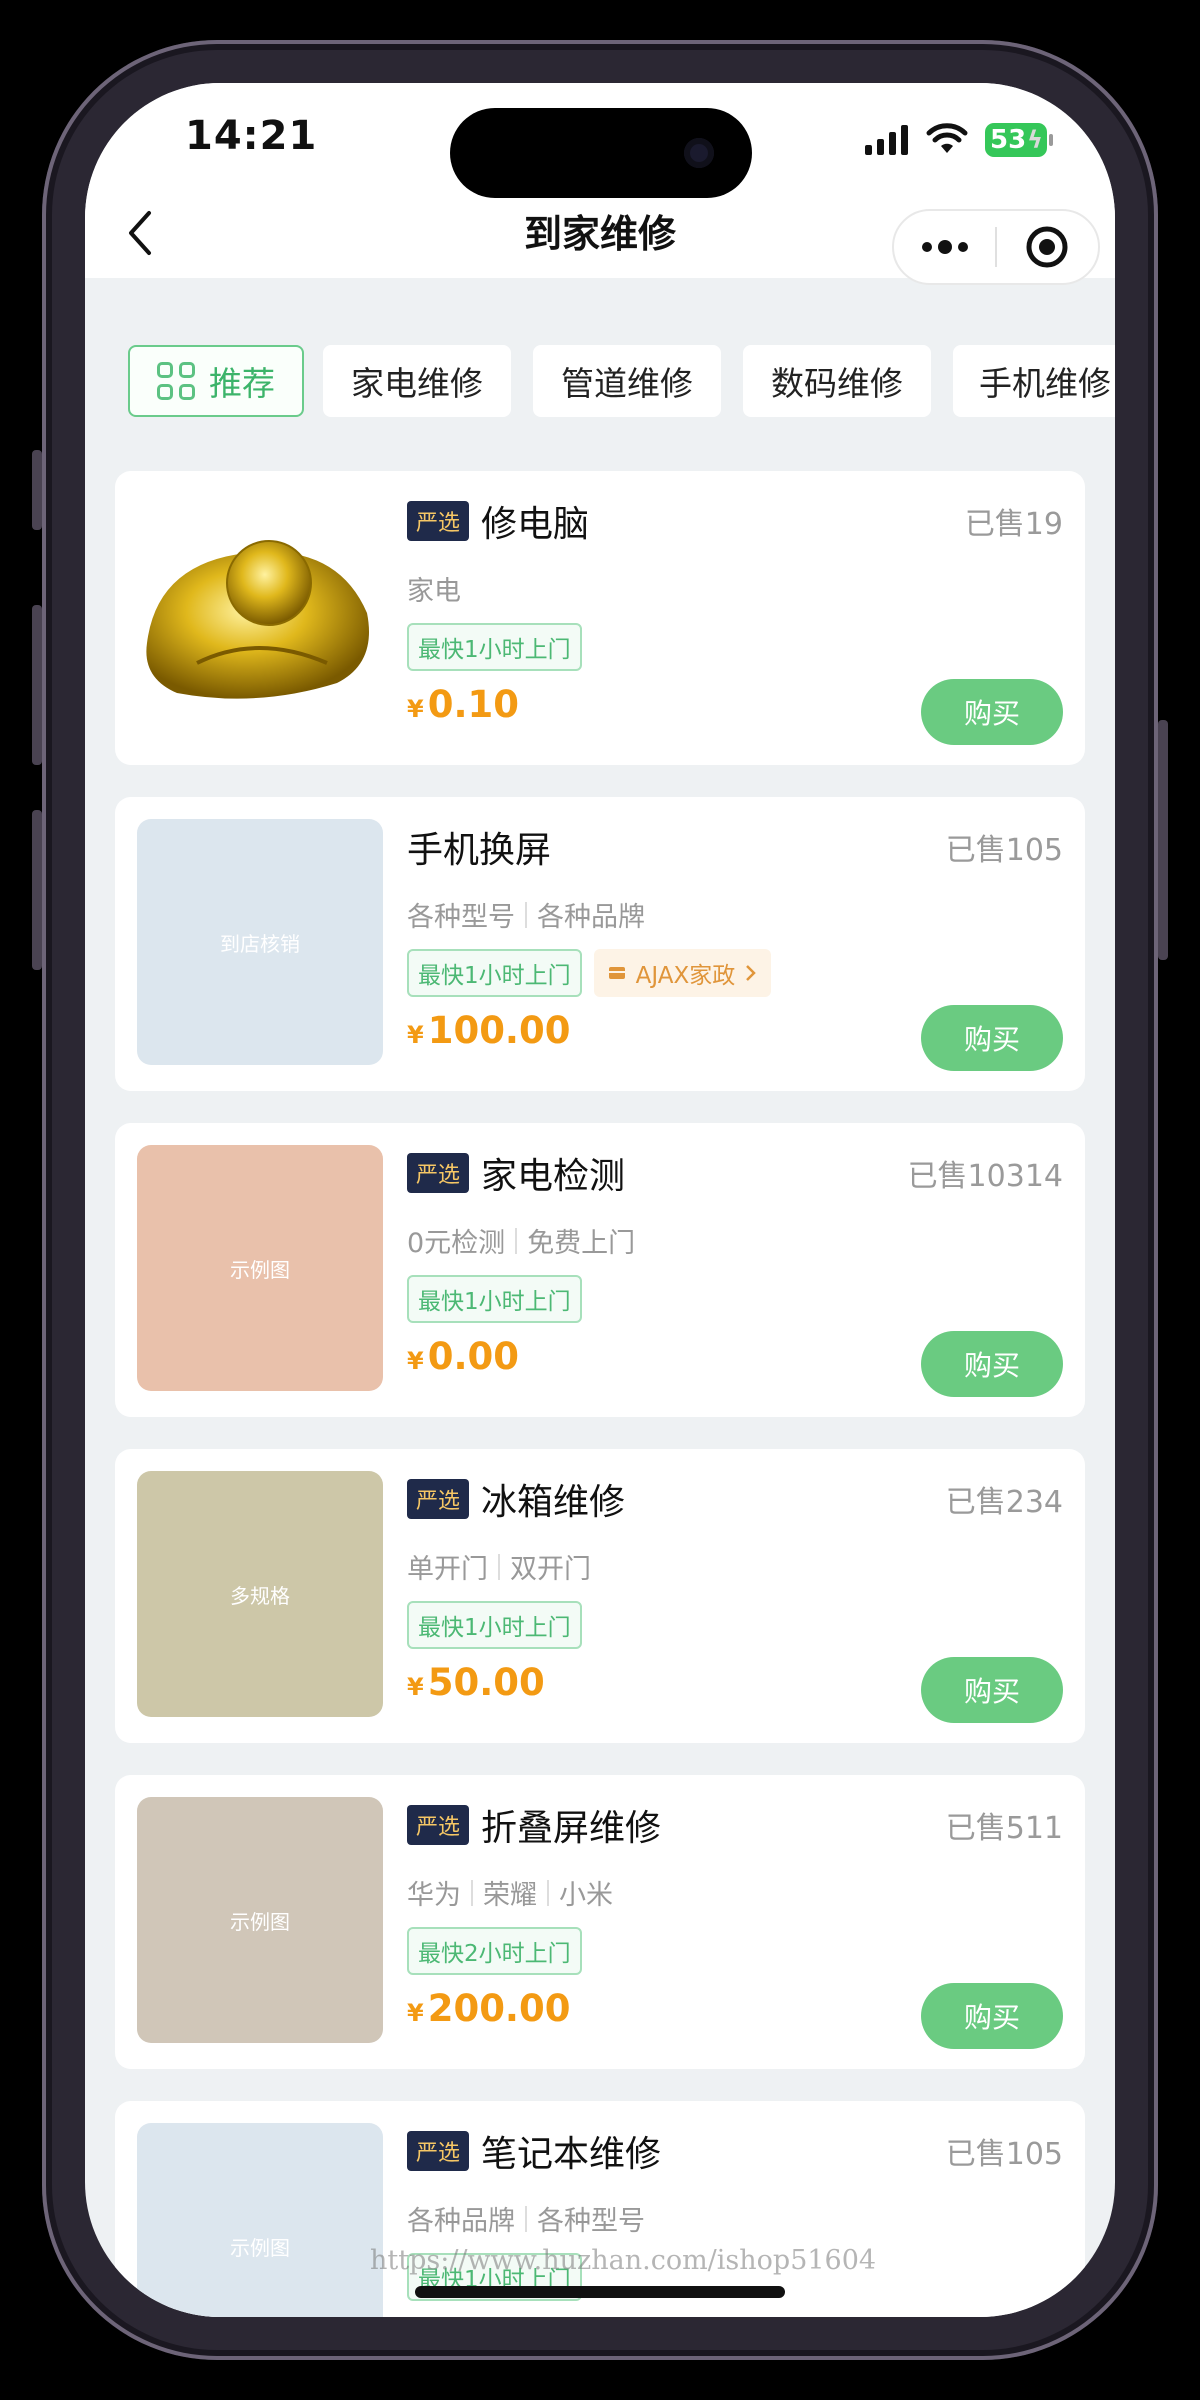  I want to click on tab-label: 管道维修, so click(627, 383).